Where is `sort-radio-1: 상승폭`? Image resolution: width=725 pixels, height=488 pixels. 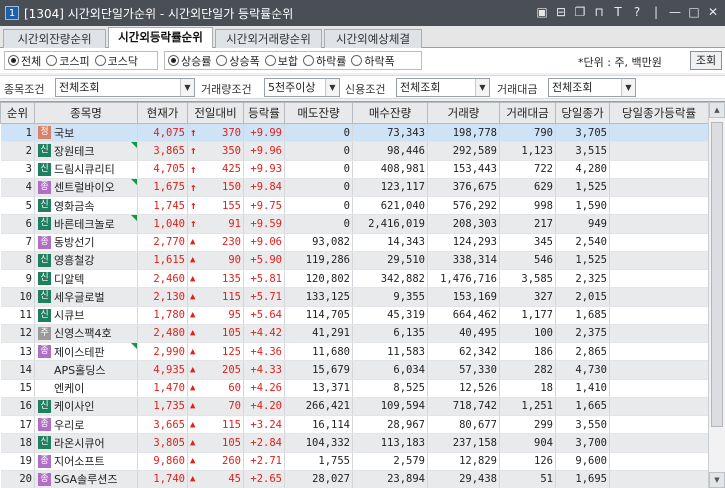
sort-radio-1: 상승폭 is located at coordinates (238, 61).